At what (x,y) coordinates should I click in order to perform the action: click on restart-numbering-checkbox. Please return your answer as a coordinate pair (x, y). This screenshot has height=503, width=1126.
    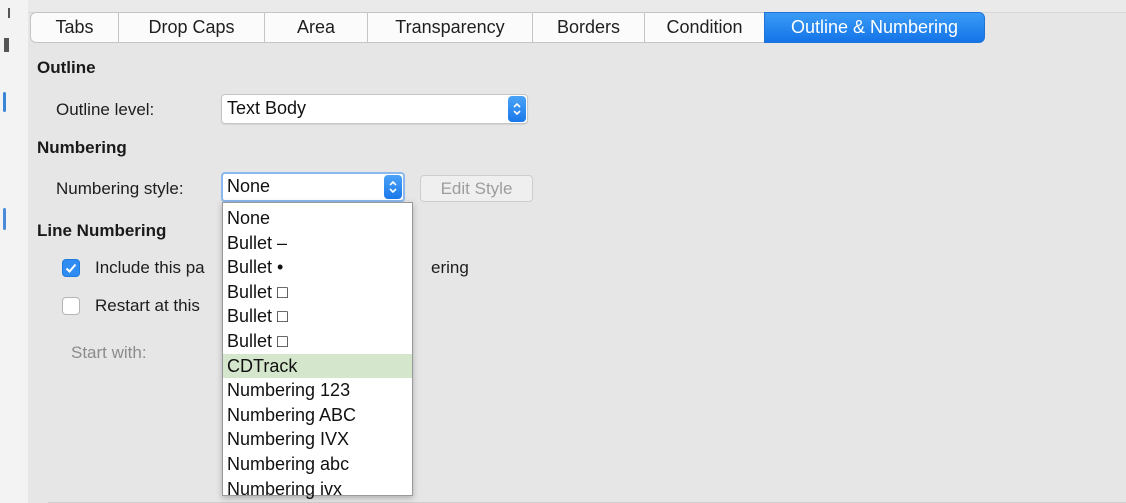
    Looking at the image, I should click on (71, 306).